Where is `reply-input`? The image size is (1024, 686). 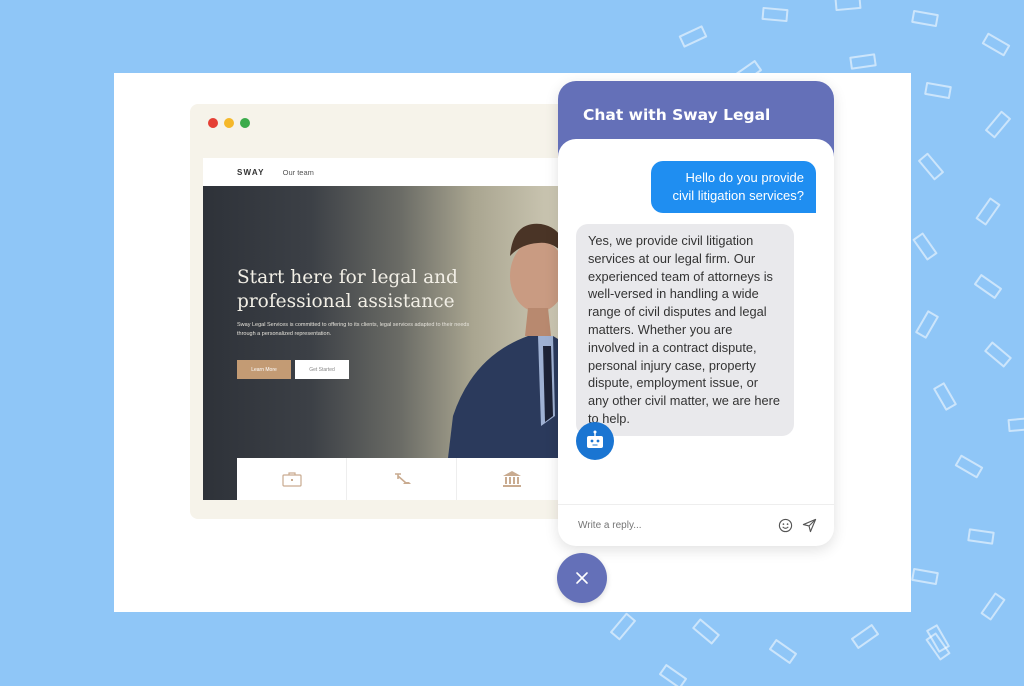 reply-input is located at coordinates (677, 525).